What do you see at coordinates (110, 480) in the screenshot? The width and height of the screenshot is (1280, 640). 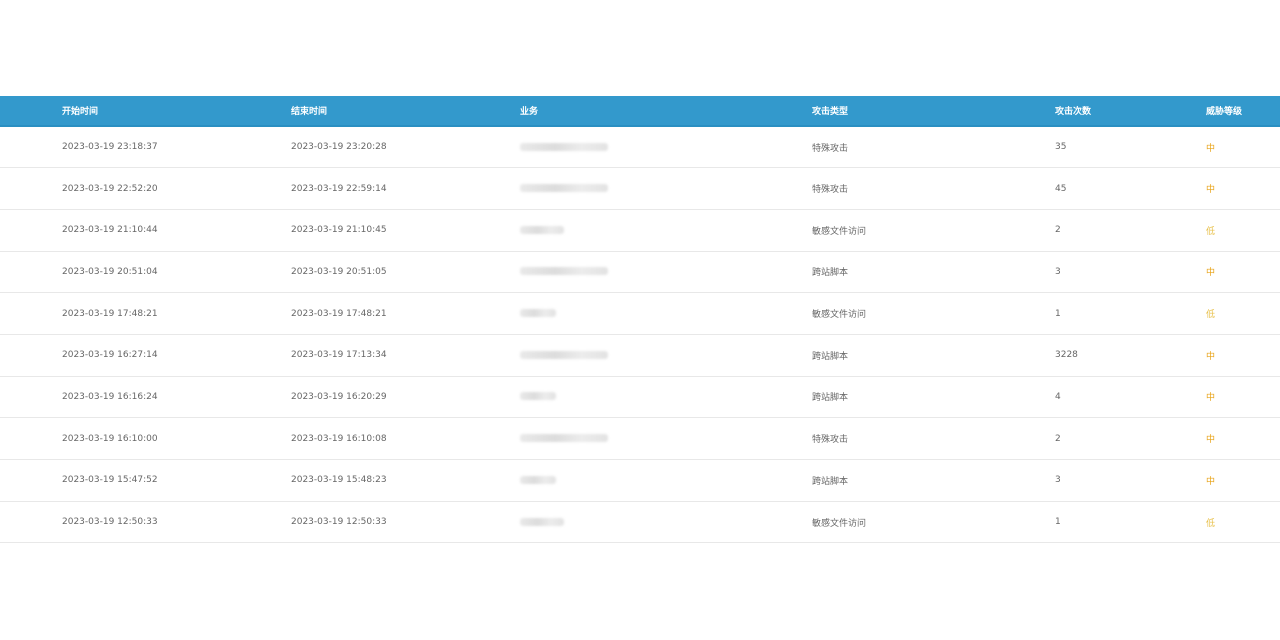 I see `cell-start-time: 2023-03-19 15:47:52` at bounding box center [110, 480].